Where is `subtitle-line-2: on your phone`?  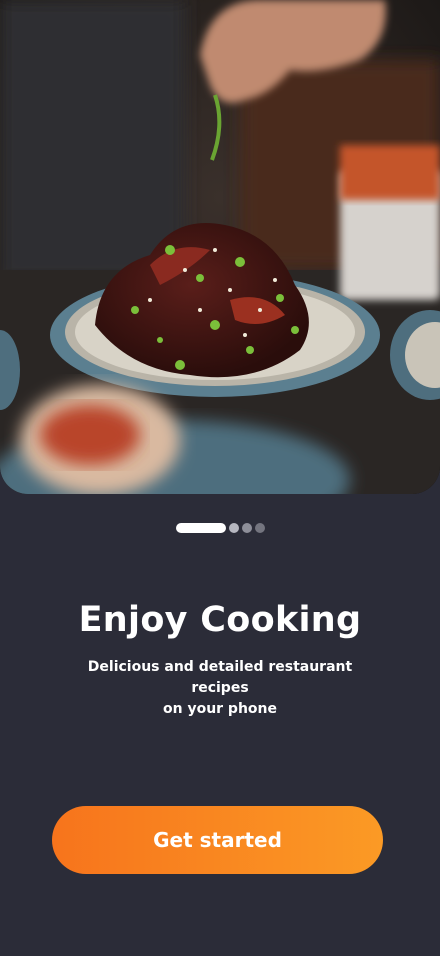 subtitle-line-2: on your phone is located at coordinates (220, 709).